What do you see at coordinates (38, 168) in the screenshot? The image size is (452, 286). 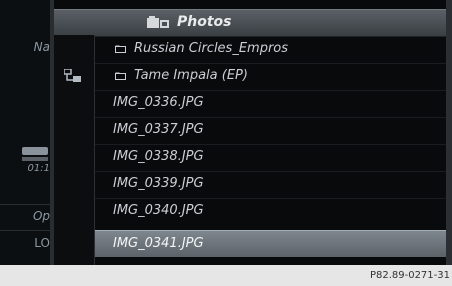 I see `track-time: 01:1` at bounding box center [38, 168].